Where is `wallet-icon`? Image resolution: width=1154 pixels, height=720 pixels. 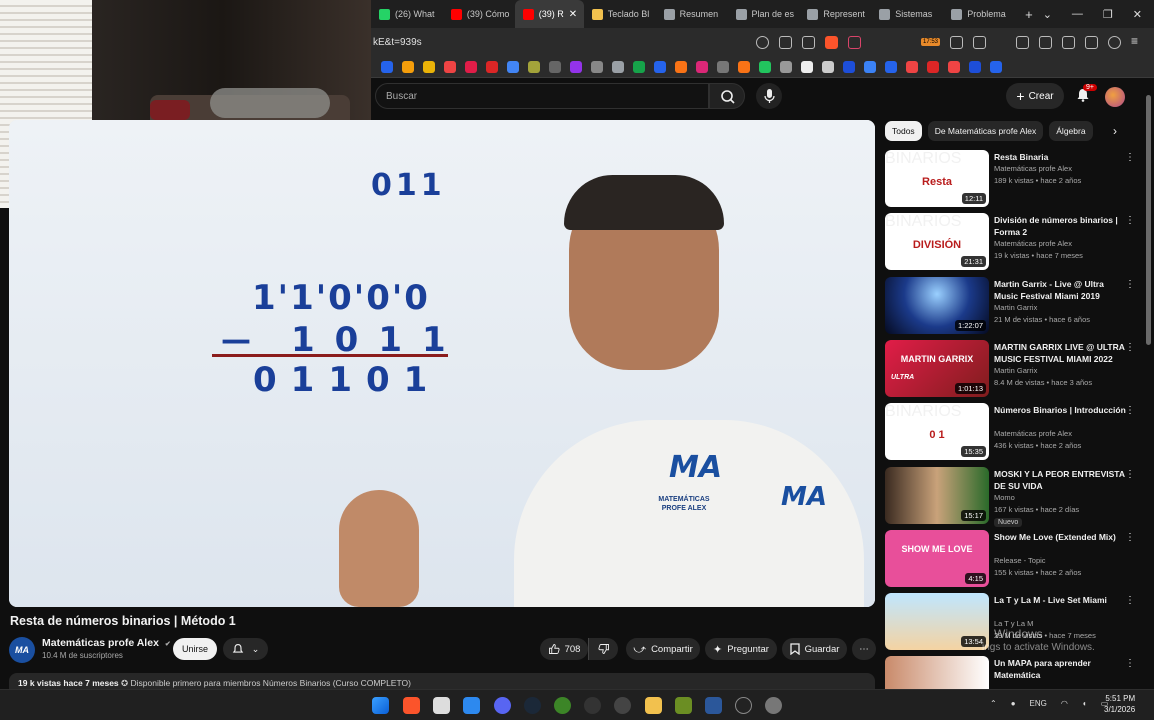 wallet-icon is located at coordinates (1068, 42).